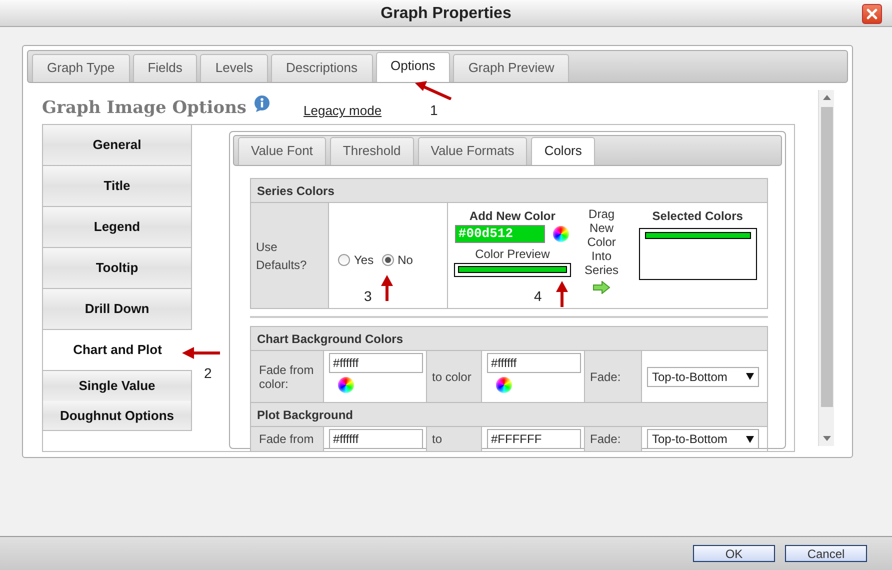 Image resolution: width=892 pixels, height=570 pixels. I want to click on window-title: Graph Properties, so click(446, 13).